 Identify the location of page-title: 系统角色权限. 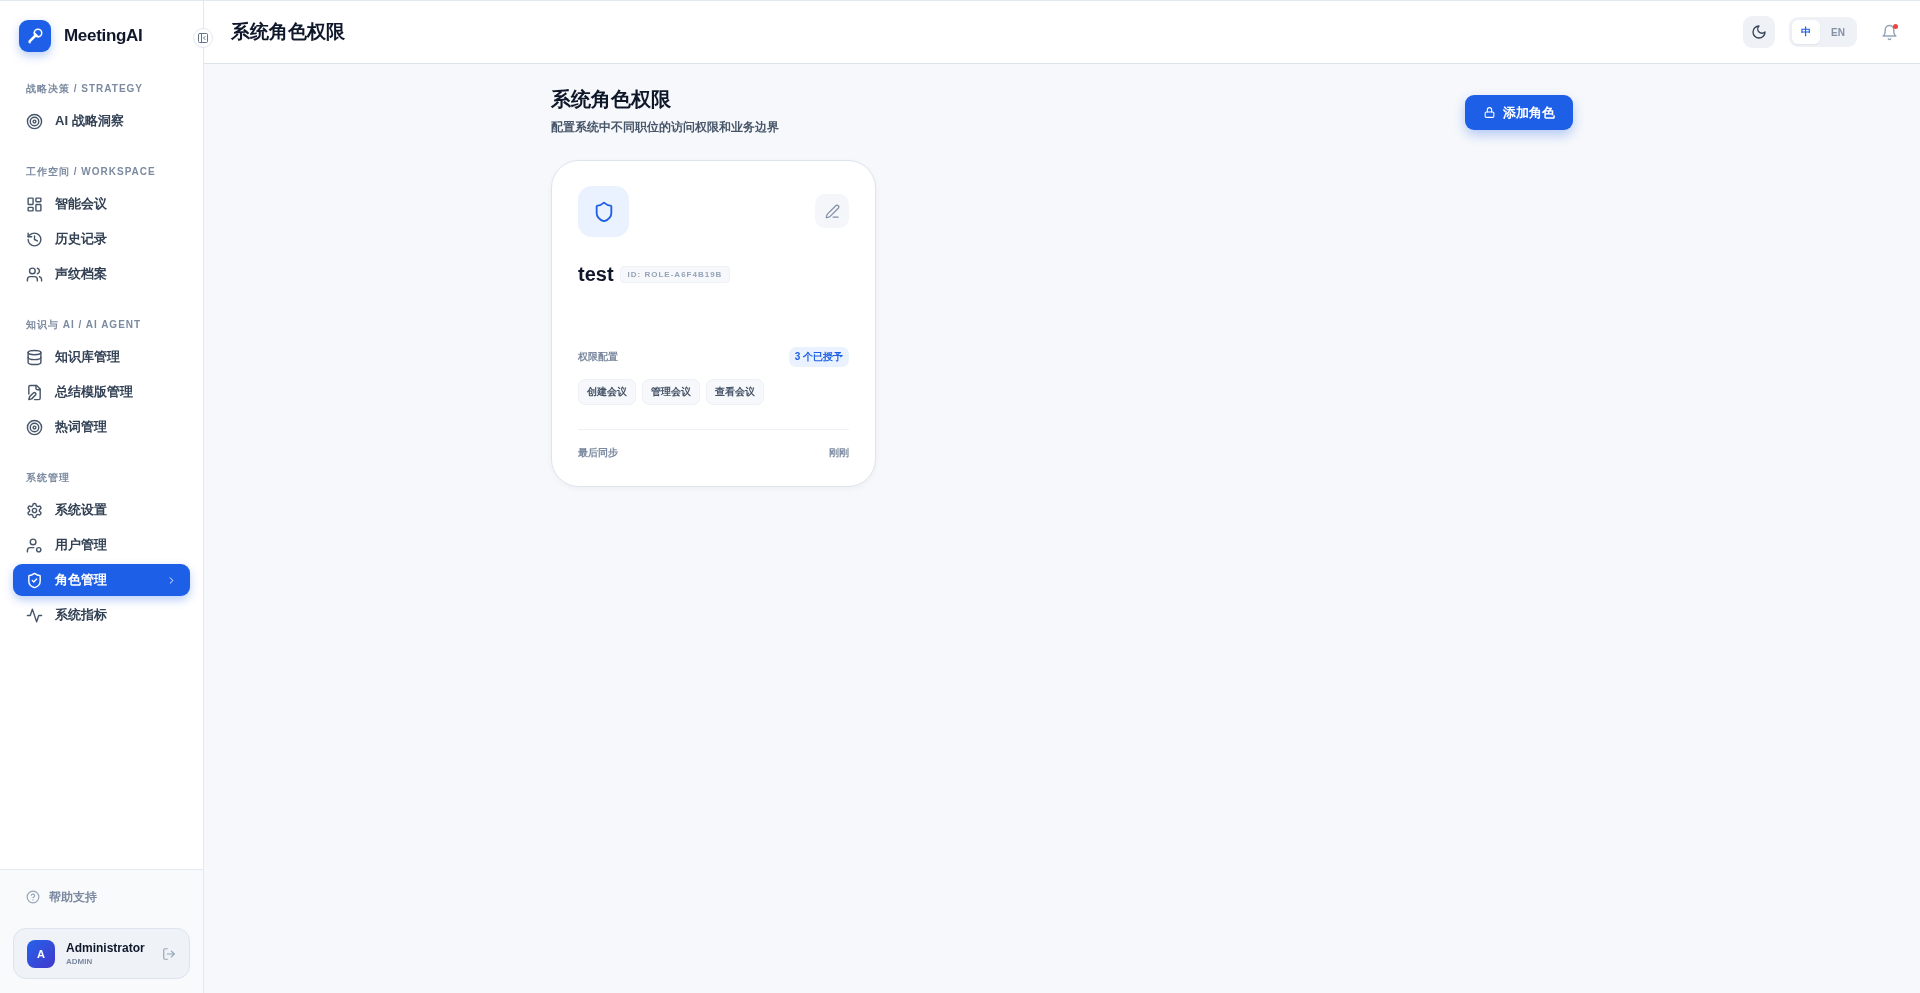
(611, 99).